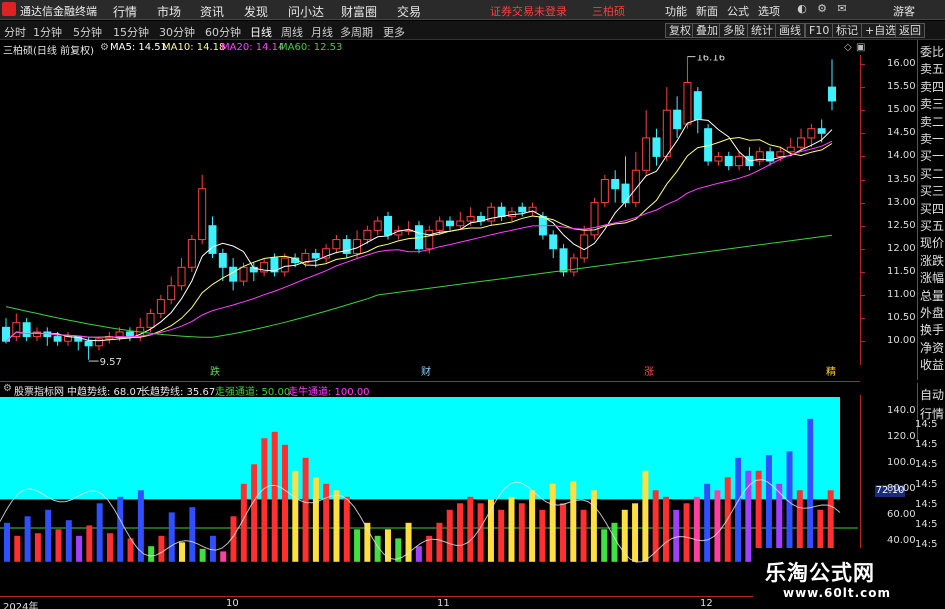 This screenshot has width=945, height=609. Describe the element at coordinates (847, 30) in the screenshot. I see `mark-button: 标记` at that location.